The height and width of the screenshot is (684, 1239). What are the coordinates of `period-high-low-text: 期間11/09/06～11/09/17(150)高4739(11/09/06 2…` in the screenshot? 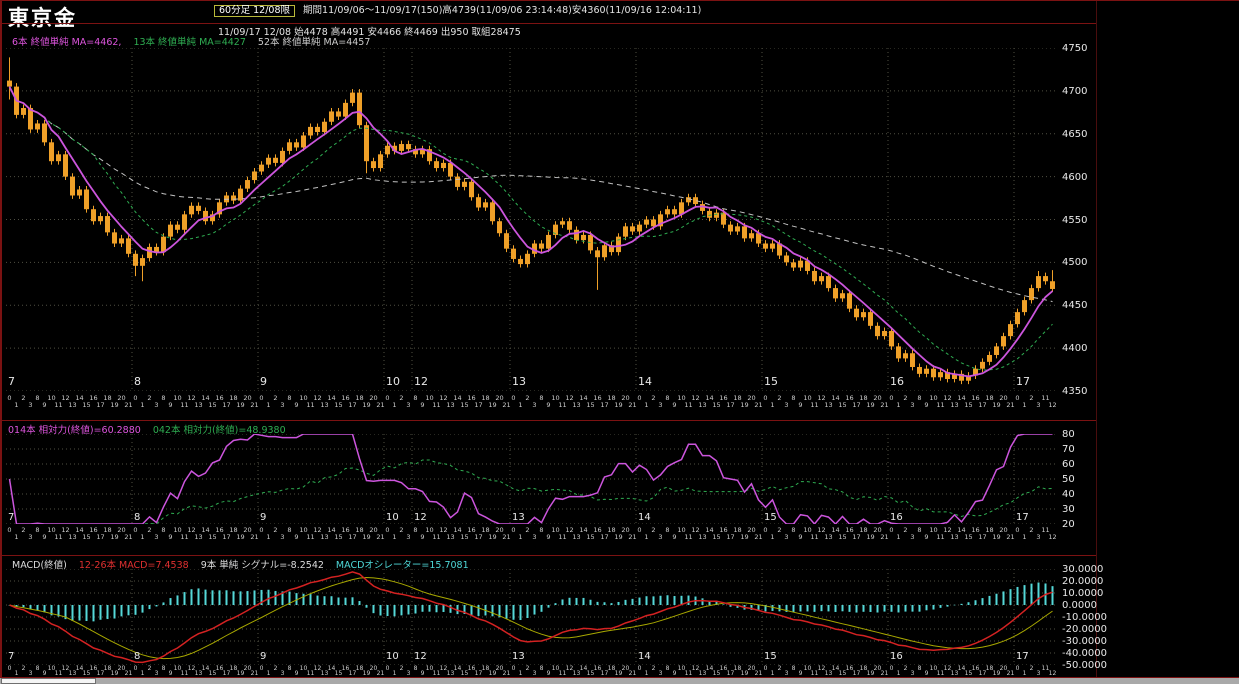 It's located at (502, 10).